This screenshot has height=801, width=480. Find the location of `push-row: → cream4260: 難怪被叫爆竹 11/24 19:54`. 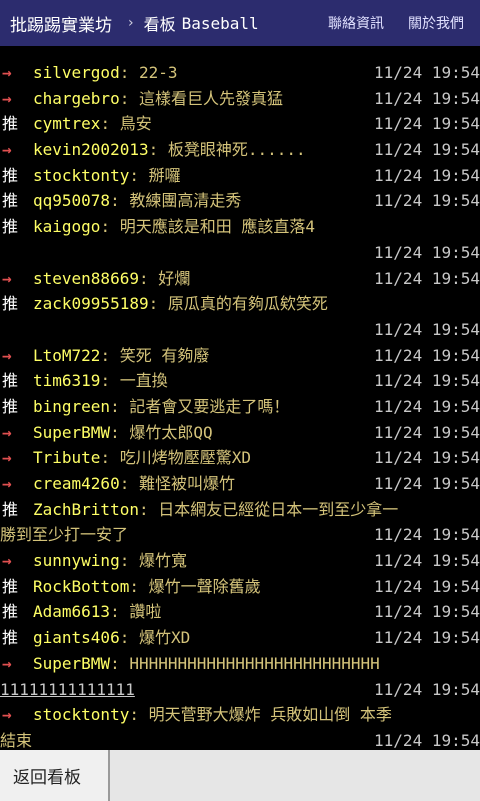

push-row: → cream4260: 難怪被叫爆竹 11/24 19:54 is located at coordinates (240, 484).